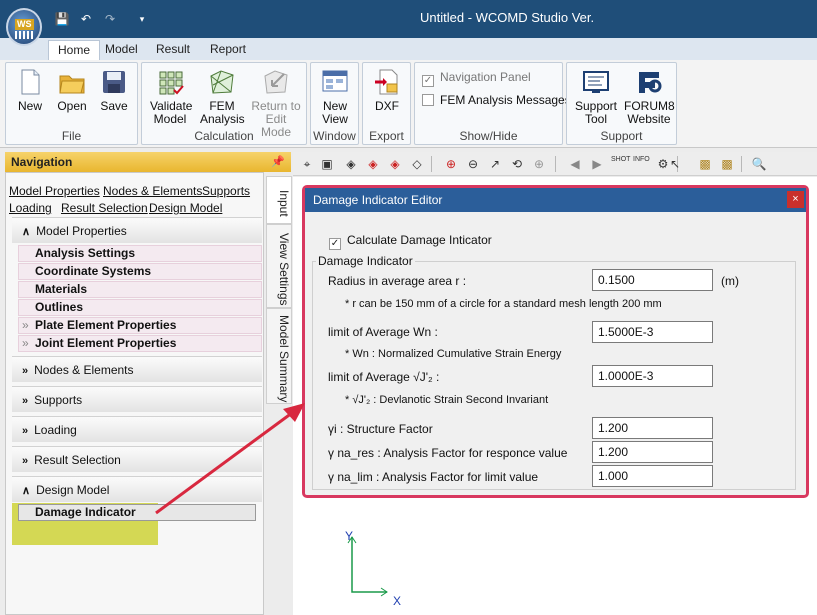  I want to click on open-button: Open, so click(72, 89).